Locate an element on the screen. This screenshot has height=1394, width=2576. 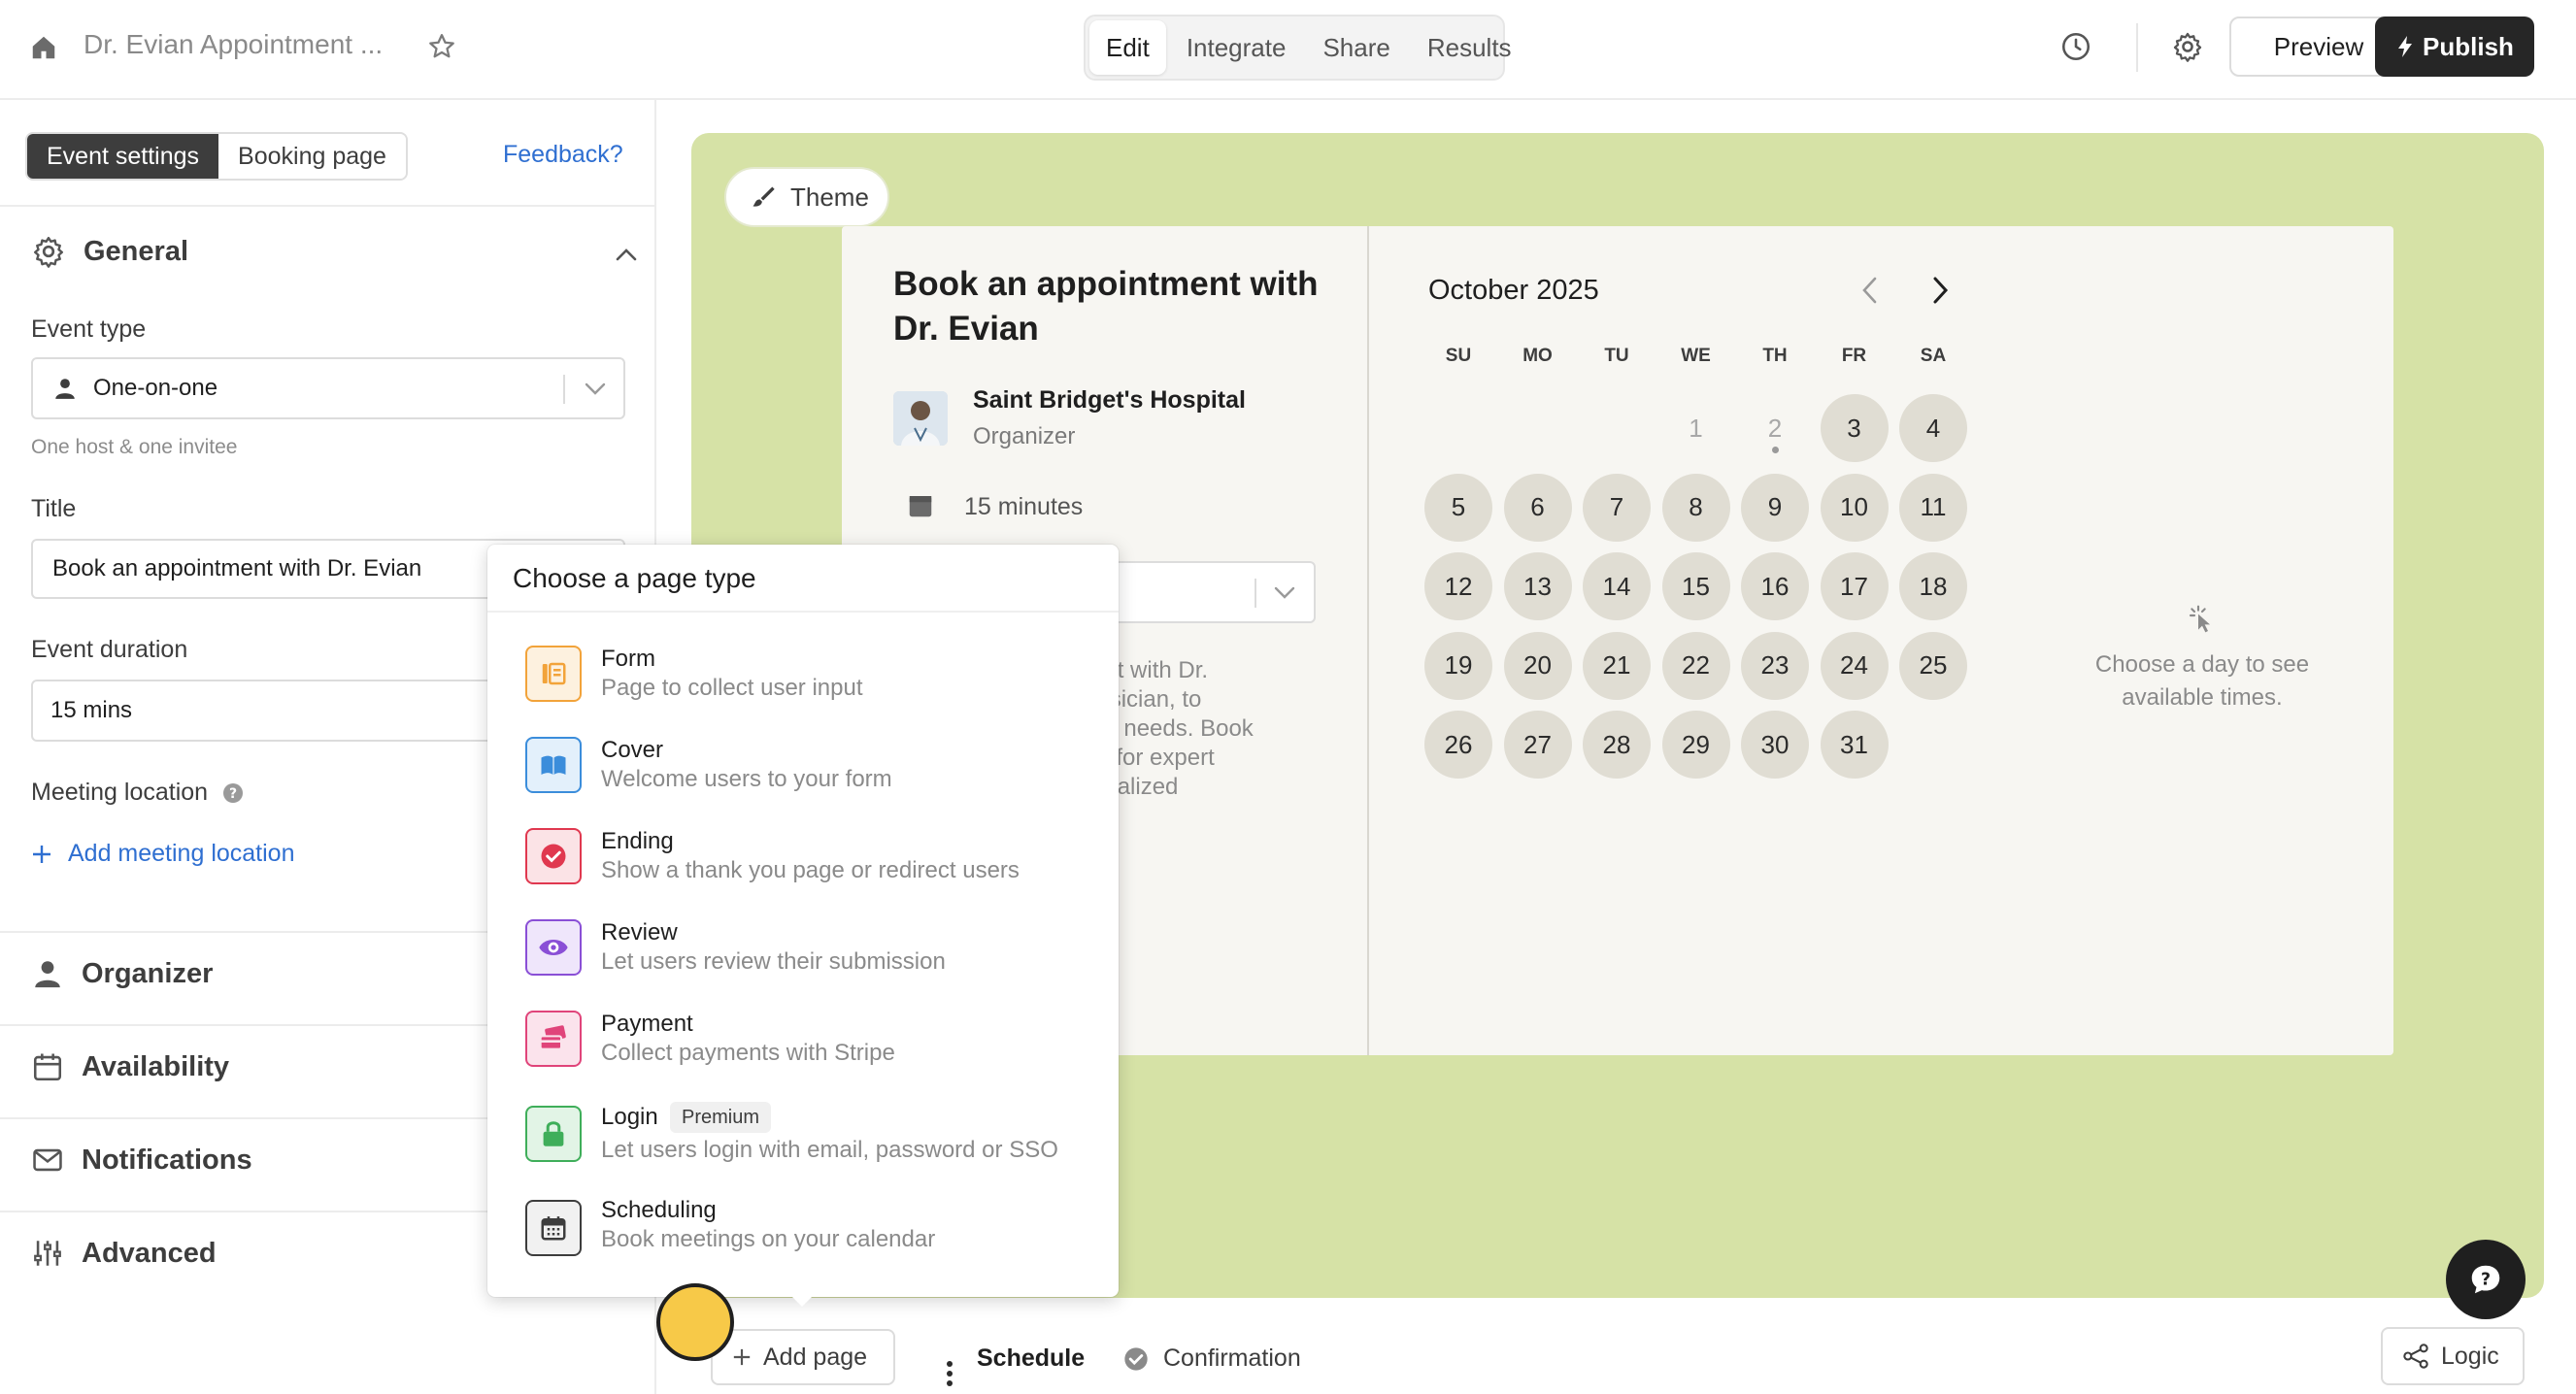
help-chat-button: ? is located at coordinates (2486, 1279).